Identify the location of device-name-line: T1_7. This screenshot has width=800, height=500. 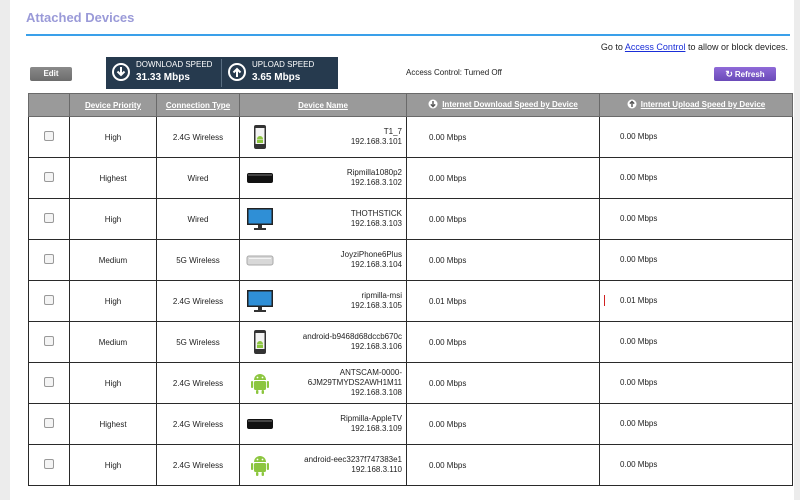
(392, 131).